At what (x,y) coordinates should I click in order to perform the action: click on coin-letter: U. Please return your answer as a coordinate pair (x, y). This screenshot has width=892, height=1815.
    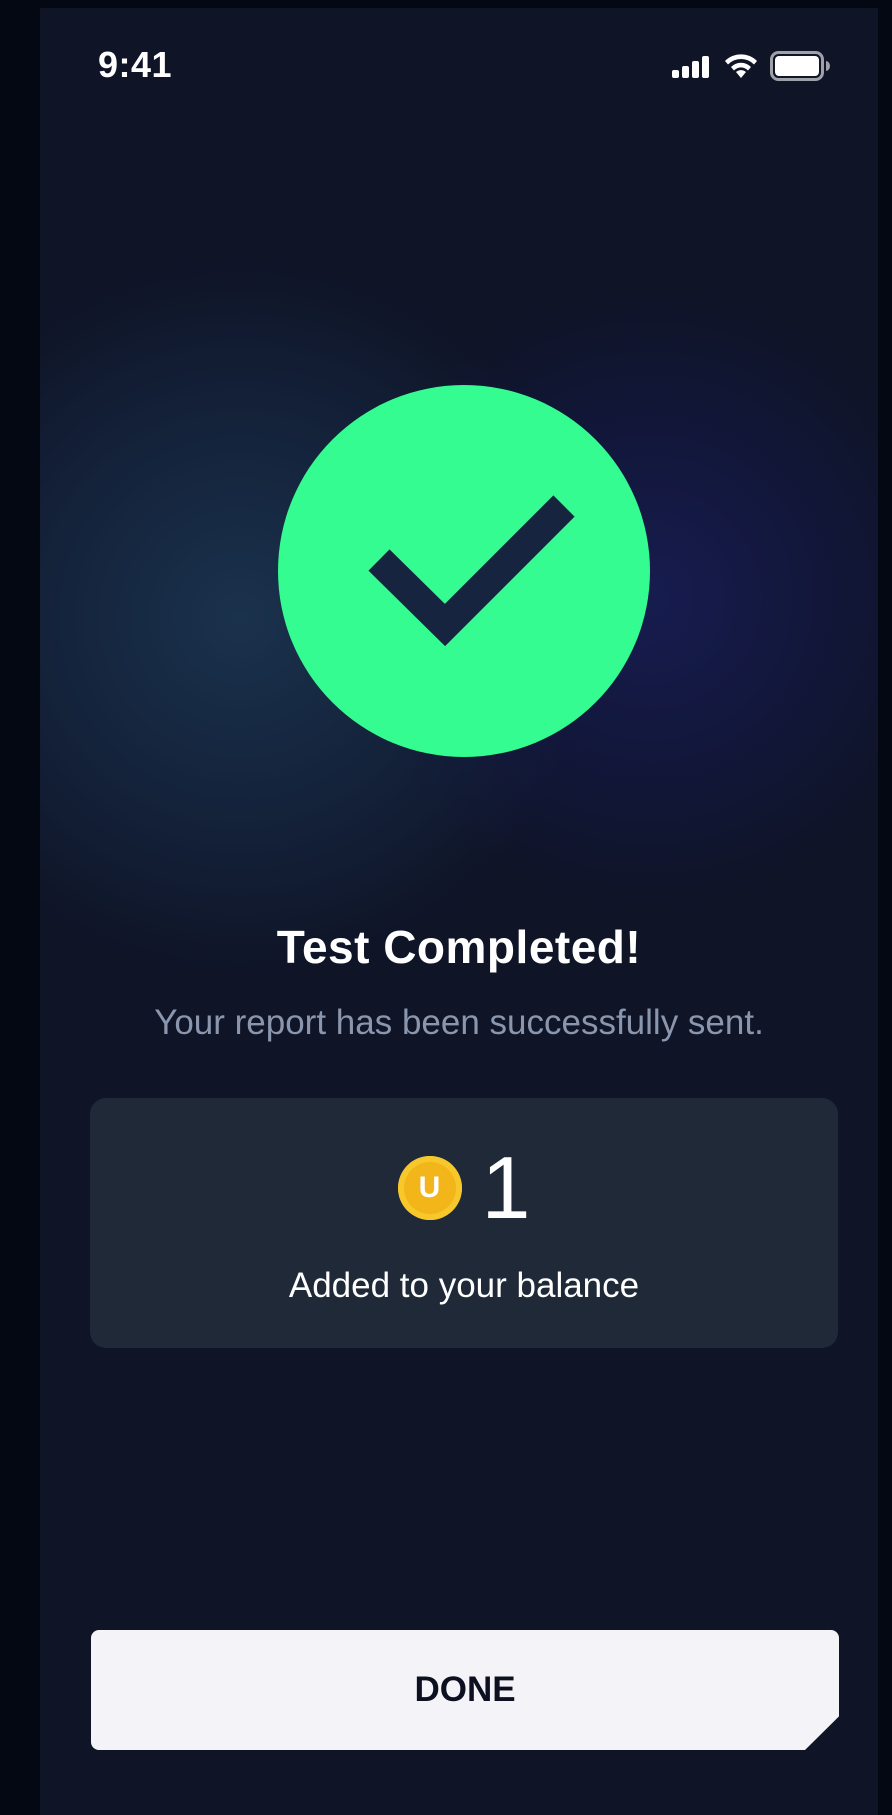
    Looking at the image, I should click on (429, 1187).